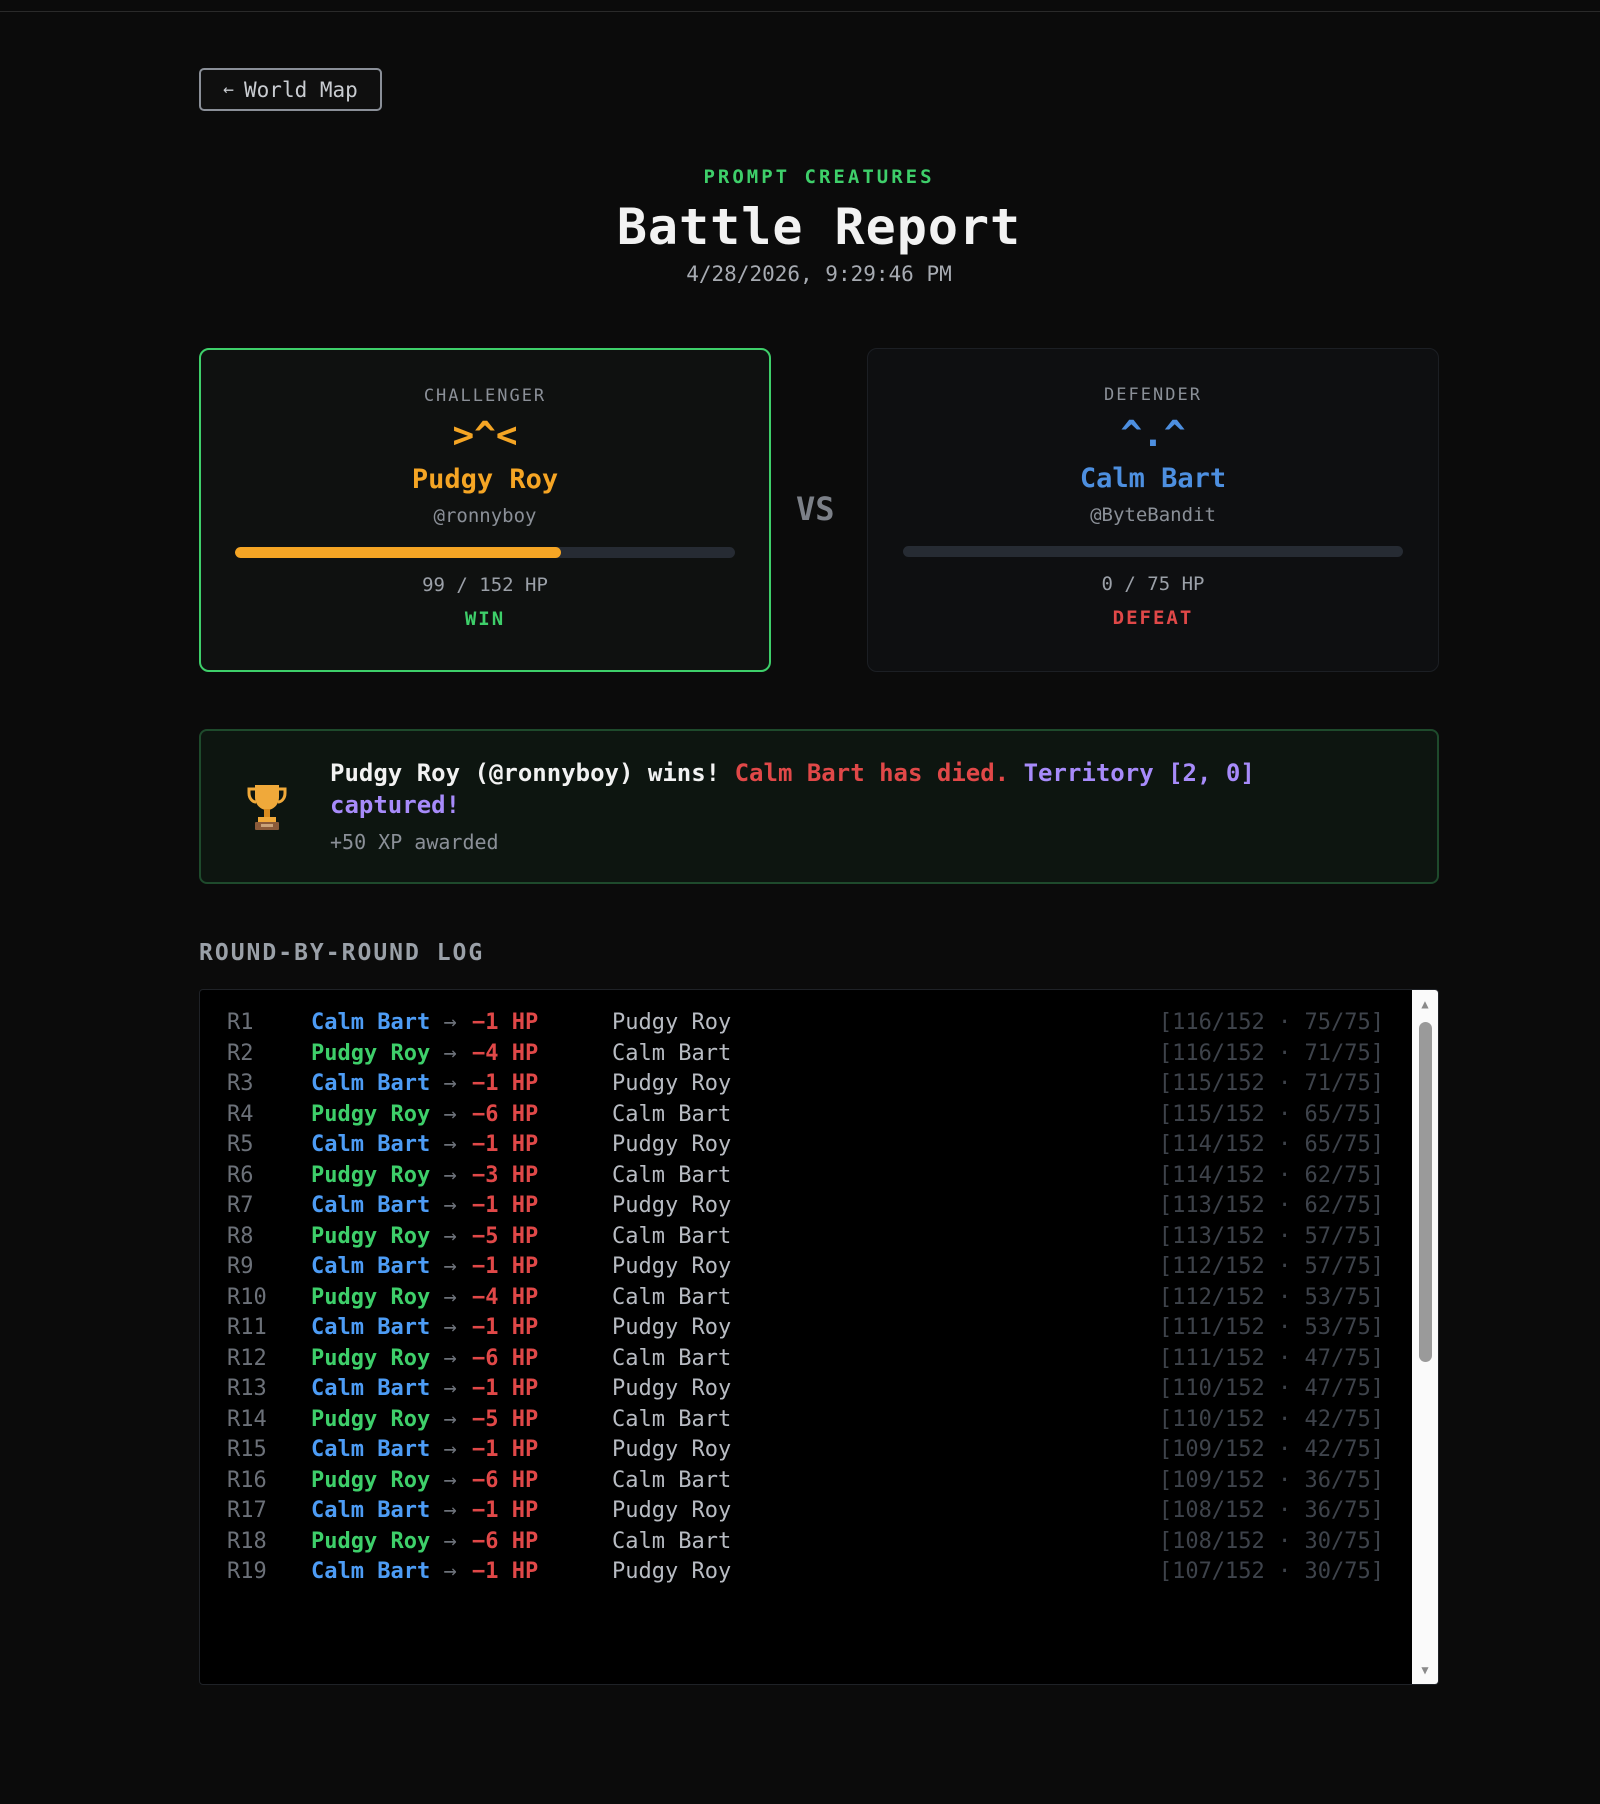 The image size is (1600, 1804). What do you see at coordinates (1425, 1192) in the screenshot?
I see `scroll-thumb` at bounding box center [1425, 1192].